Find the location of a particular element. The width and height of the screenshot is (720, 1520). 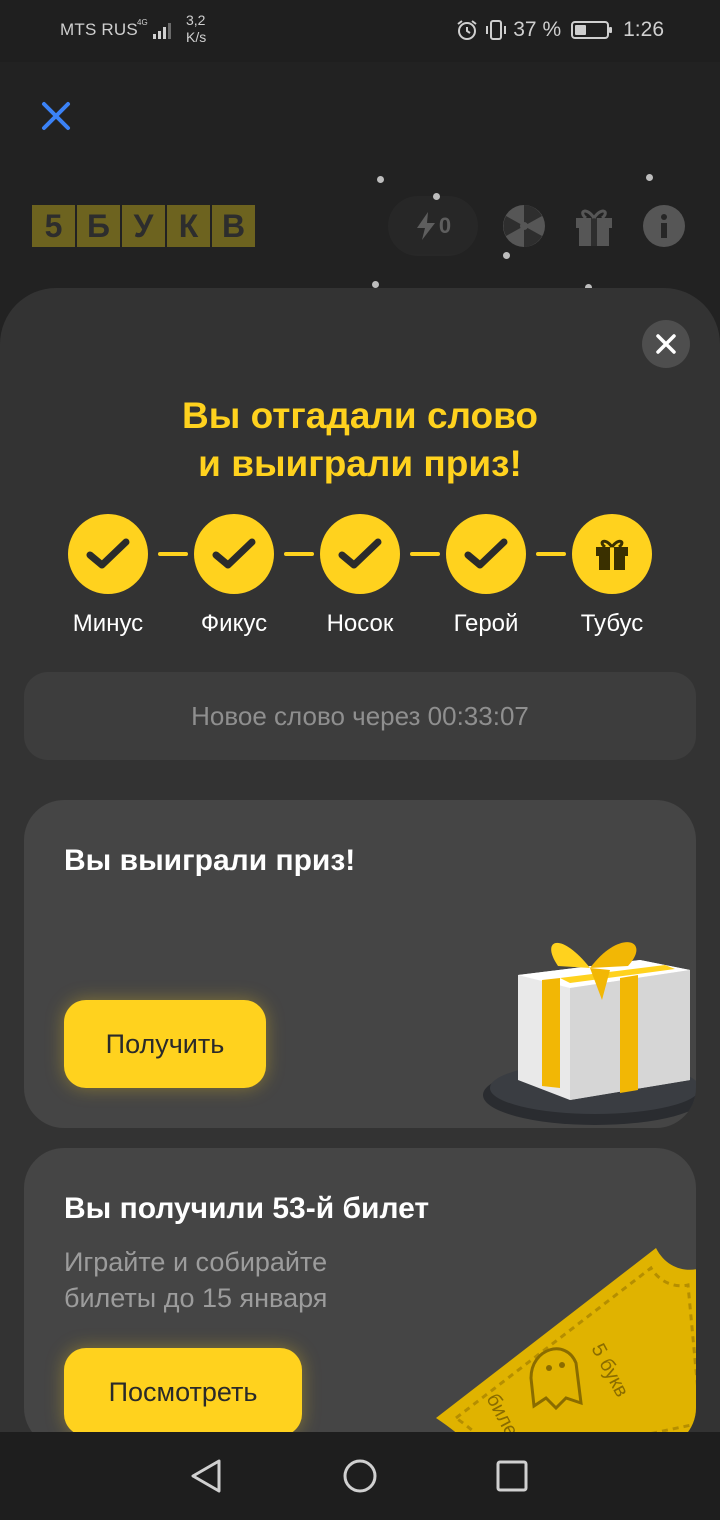

claim-prize-button: Получить is located at coordinates (165, 1044).